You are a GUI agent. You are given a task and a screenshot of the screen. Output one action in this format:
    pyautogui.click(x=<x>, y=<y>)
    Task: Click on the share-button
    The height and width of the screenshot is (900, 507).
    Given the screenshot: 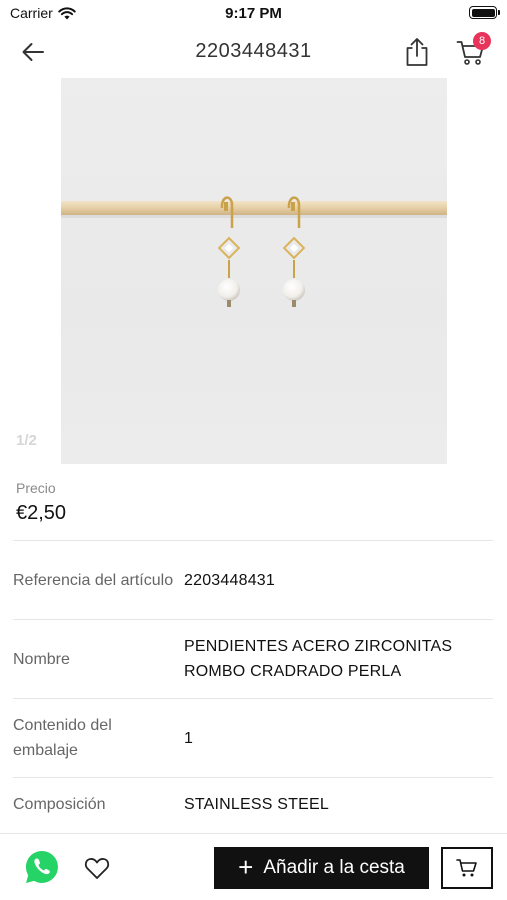 What is the action you would take?
    pyautogui.click(x=417, y=52)
    